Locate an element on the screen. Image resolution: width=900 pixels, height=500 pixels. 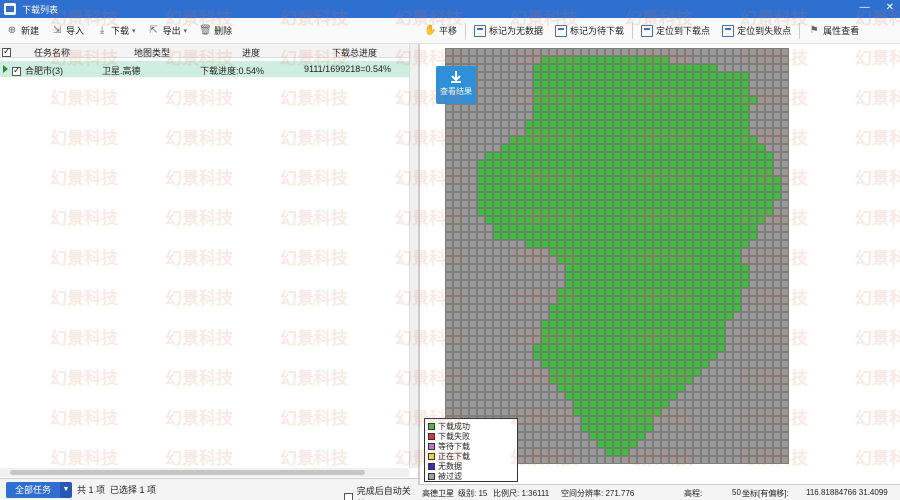
new-label: 新建 is located at coordinates (30, 31).